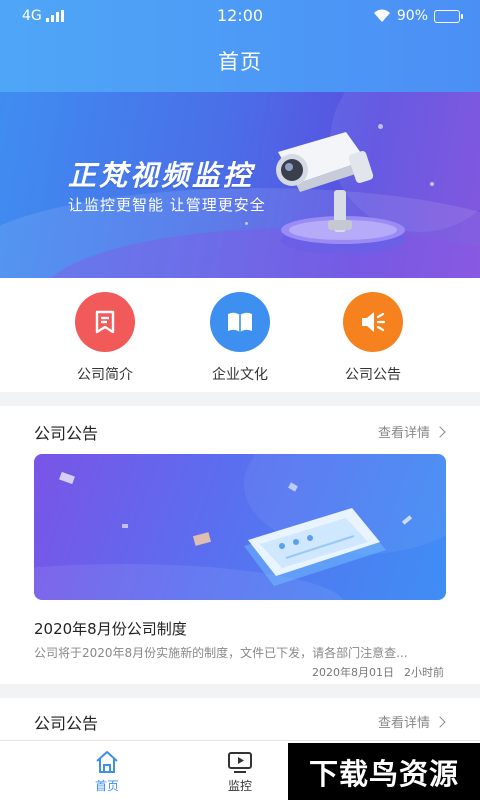 The image size is (480, 800). Describe the element at coordinates (107, 762) in the screenshot. I see `home-icon` at that location.